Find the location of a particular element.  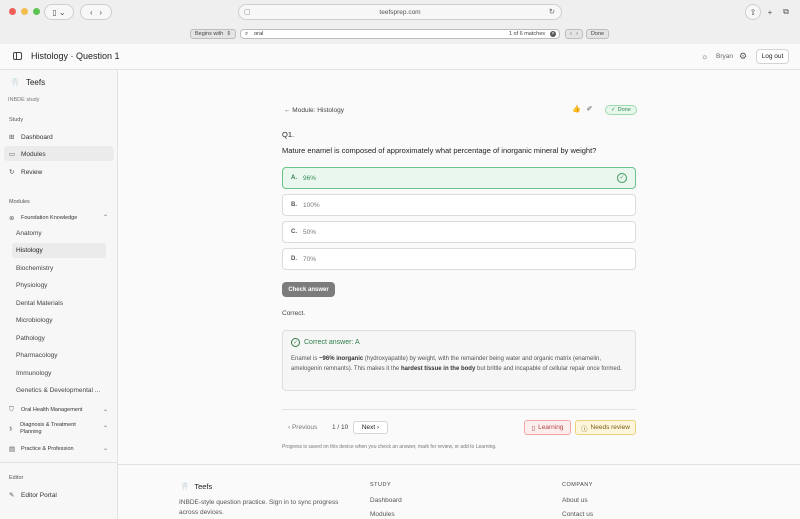

sidebar-toggle-button: ▯ ⌄ is located at coordinates (59, 12).